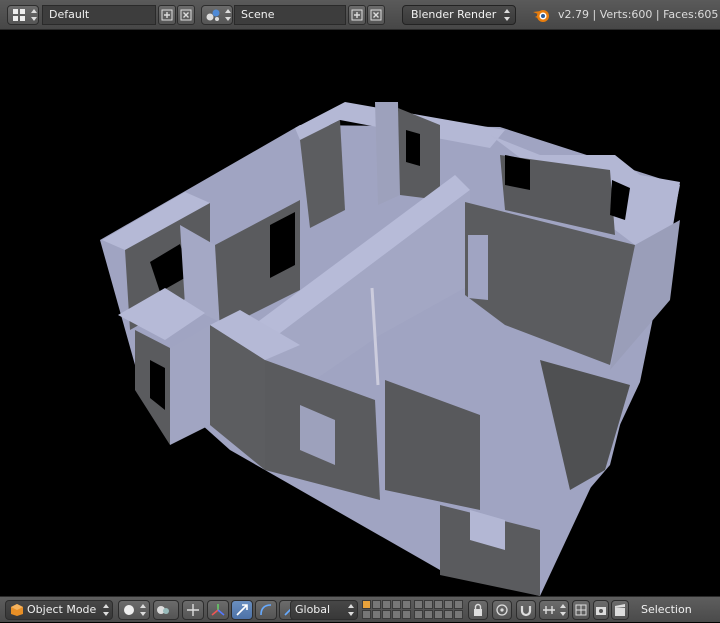  I want to click on layers-grid-right, so click(438, 610).